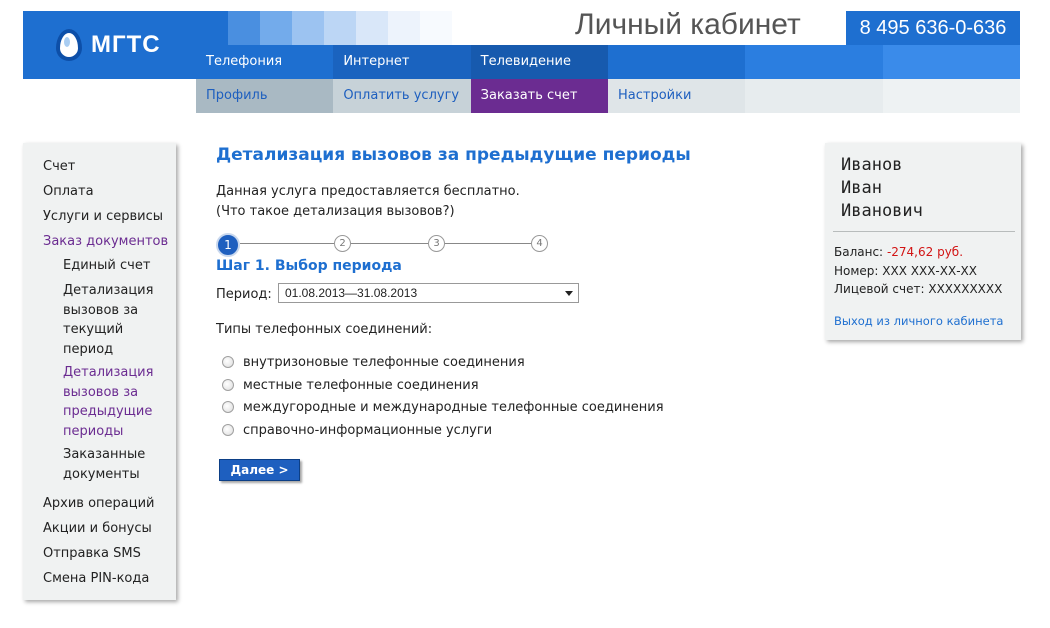 This screenshot has width=1050, height=628. Describe the element at coordinates (879, 289) in the screenshot. I see `account-label: Лицевой счет:` at that location.